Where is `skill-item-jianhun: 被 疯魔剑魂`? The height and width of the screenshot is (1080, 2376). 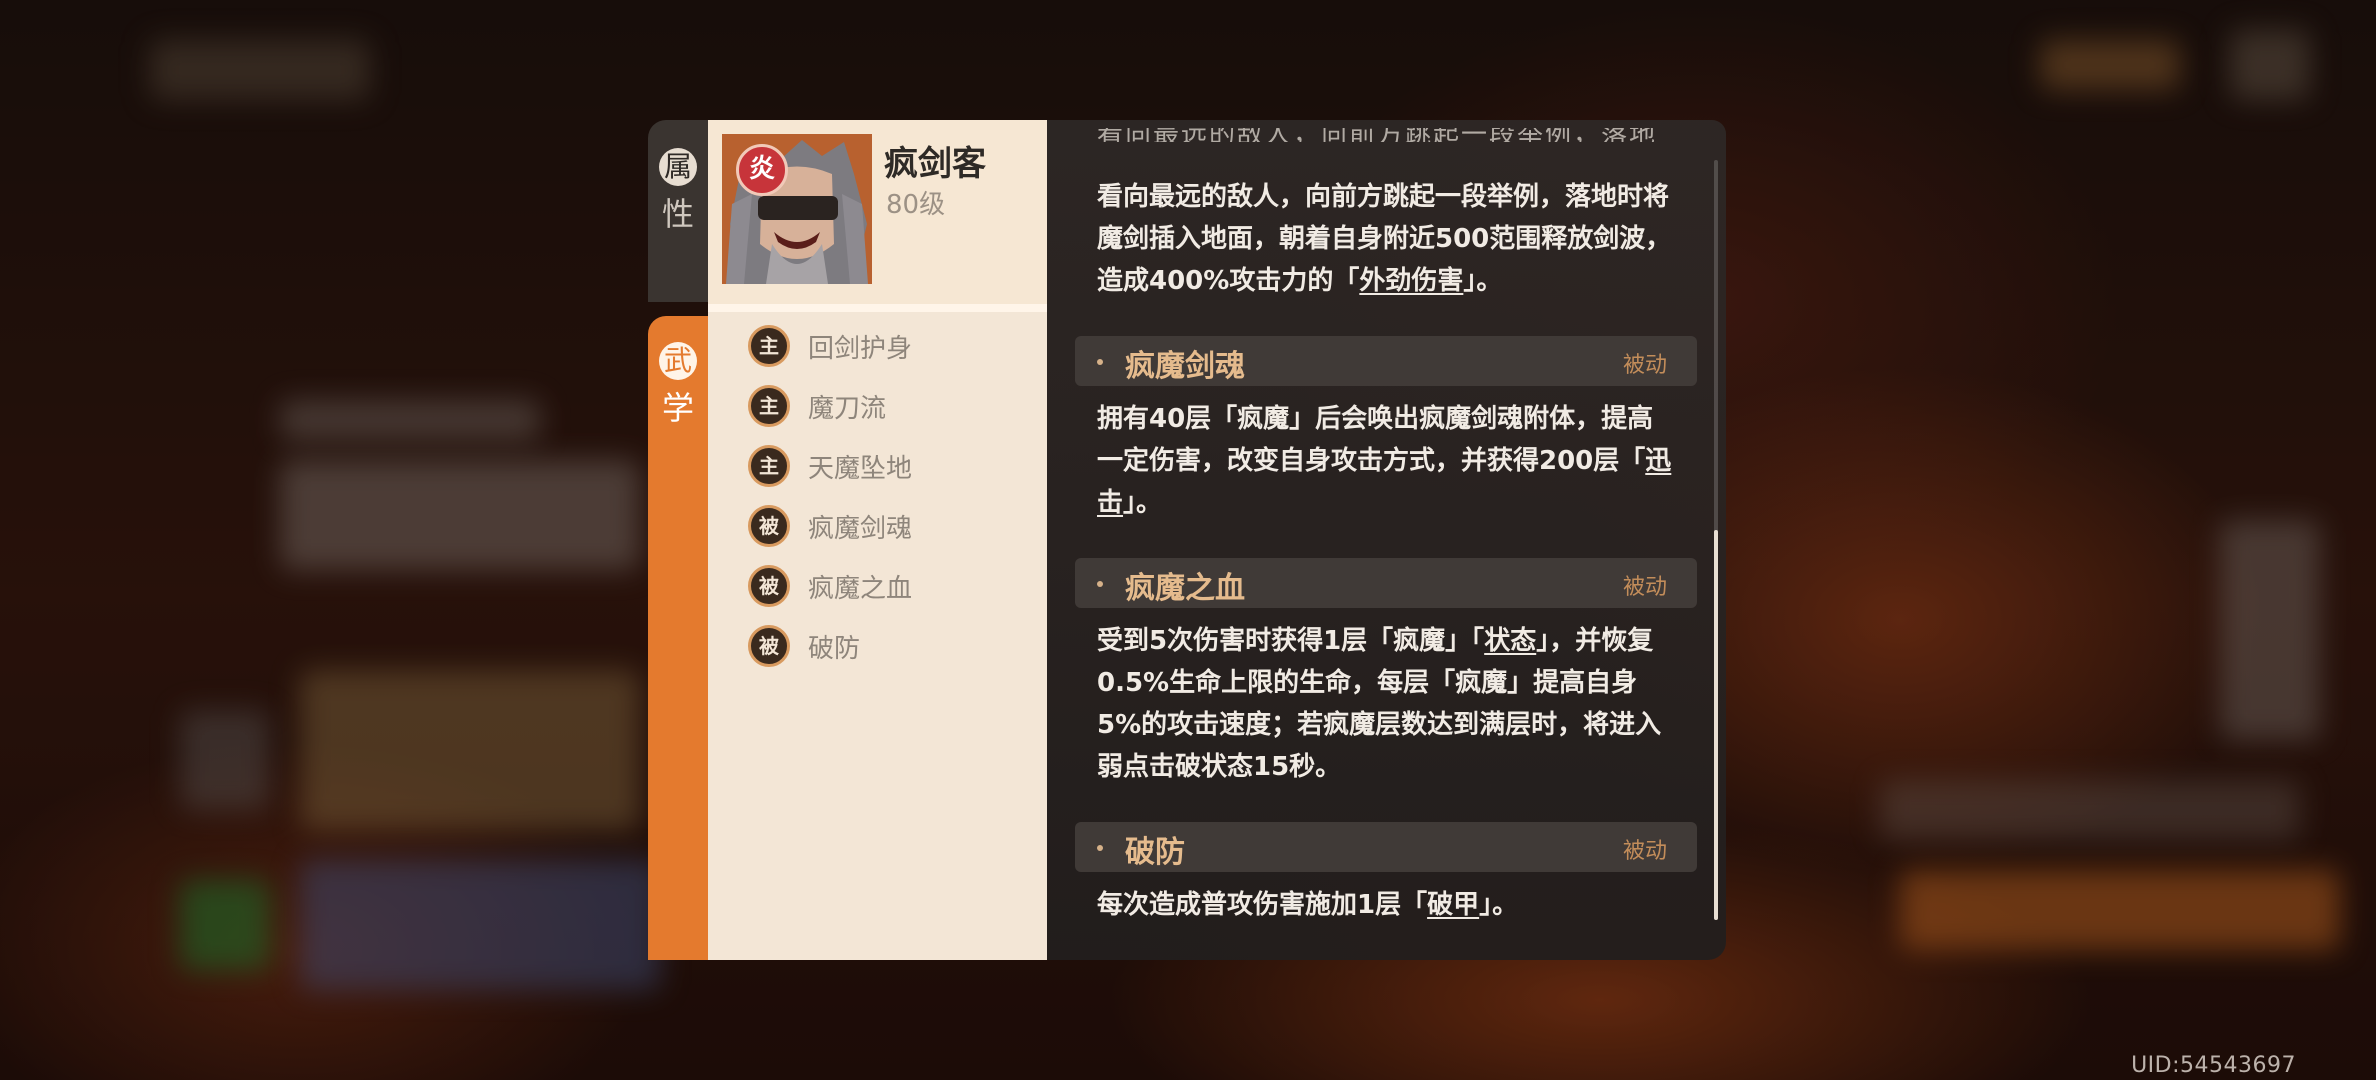 skill-item-jianhun: 被 疯魔剑魂 is located at coordinates (893, 526).